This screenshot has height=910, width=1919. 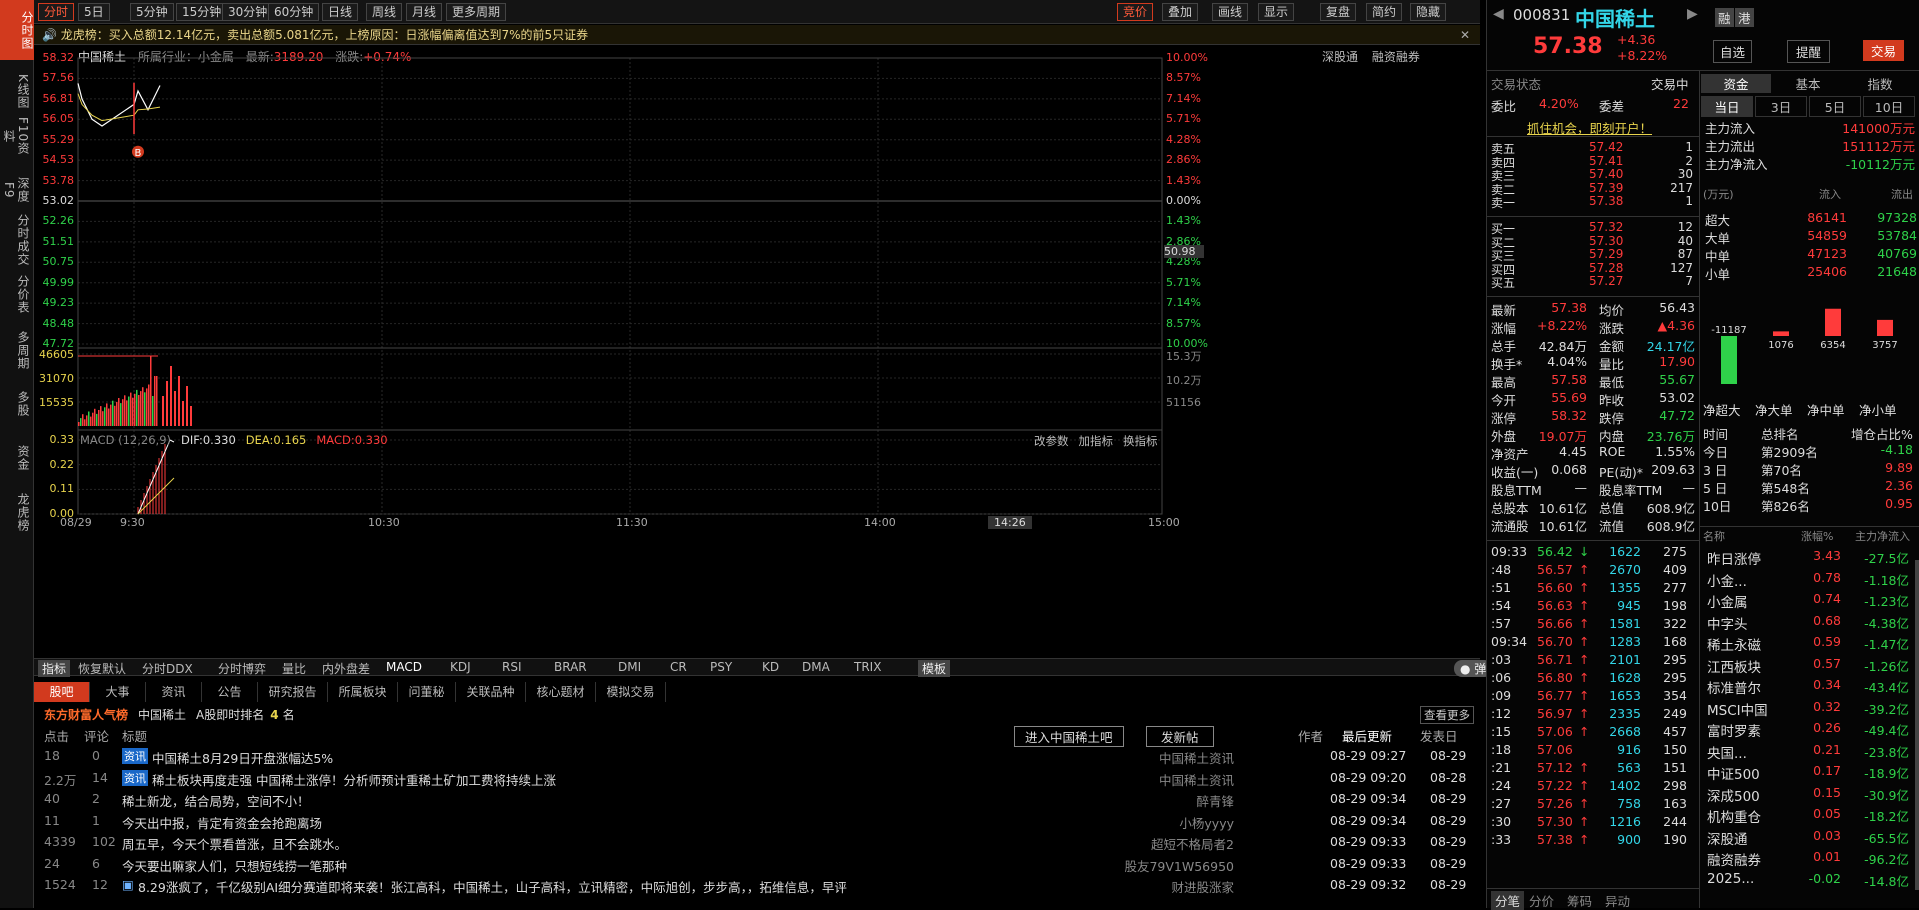 I want to click on toolbar-5: 60分钟, so click(x=294, y=12).